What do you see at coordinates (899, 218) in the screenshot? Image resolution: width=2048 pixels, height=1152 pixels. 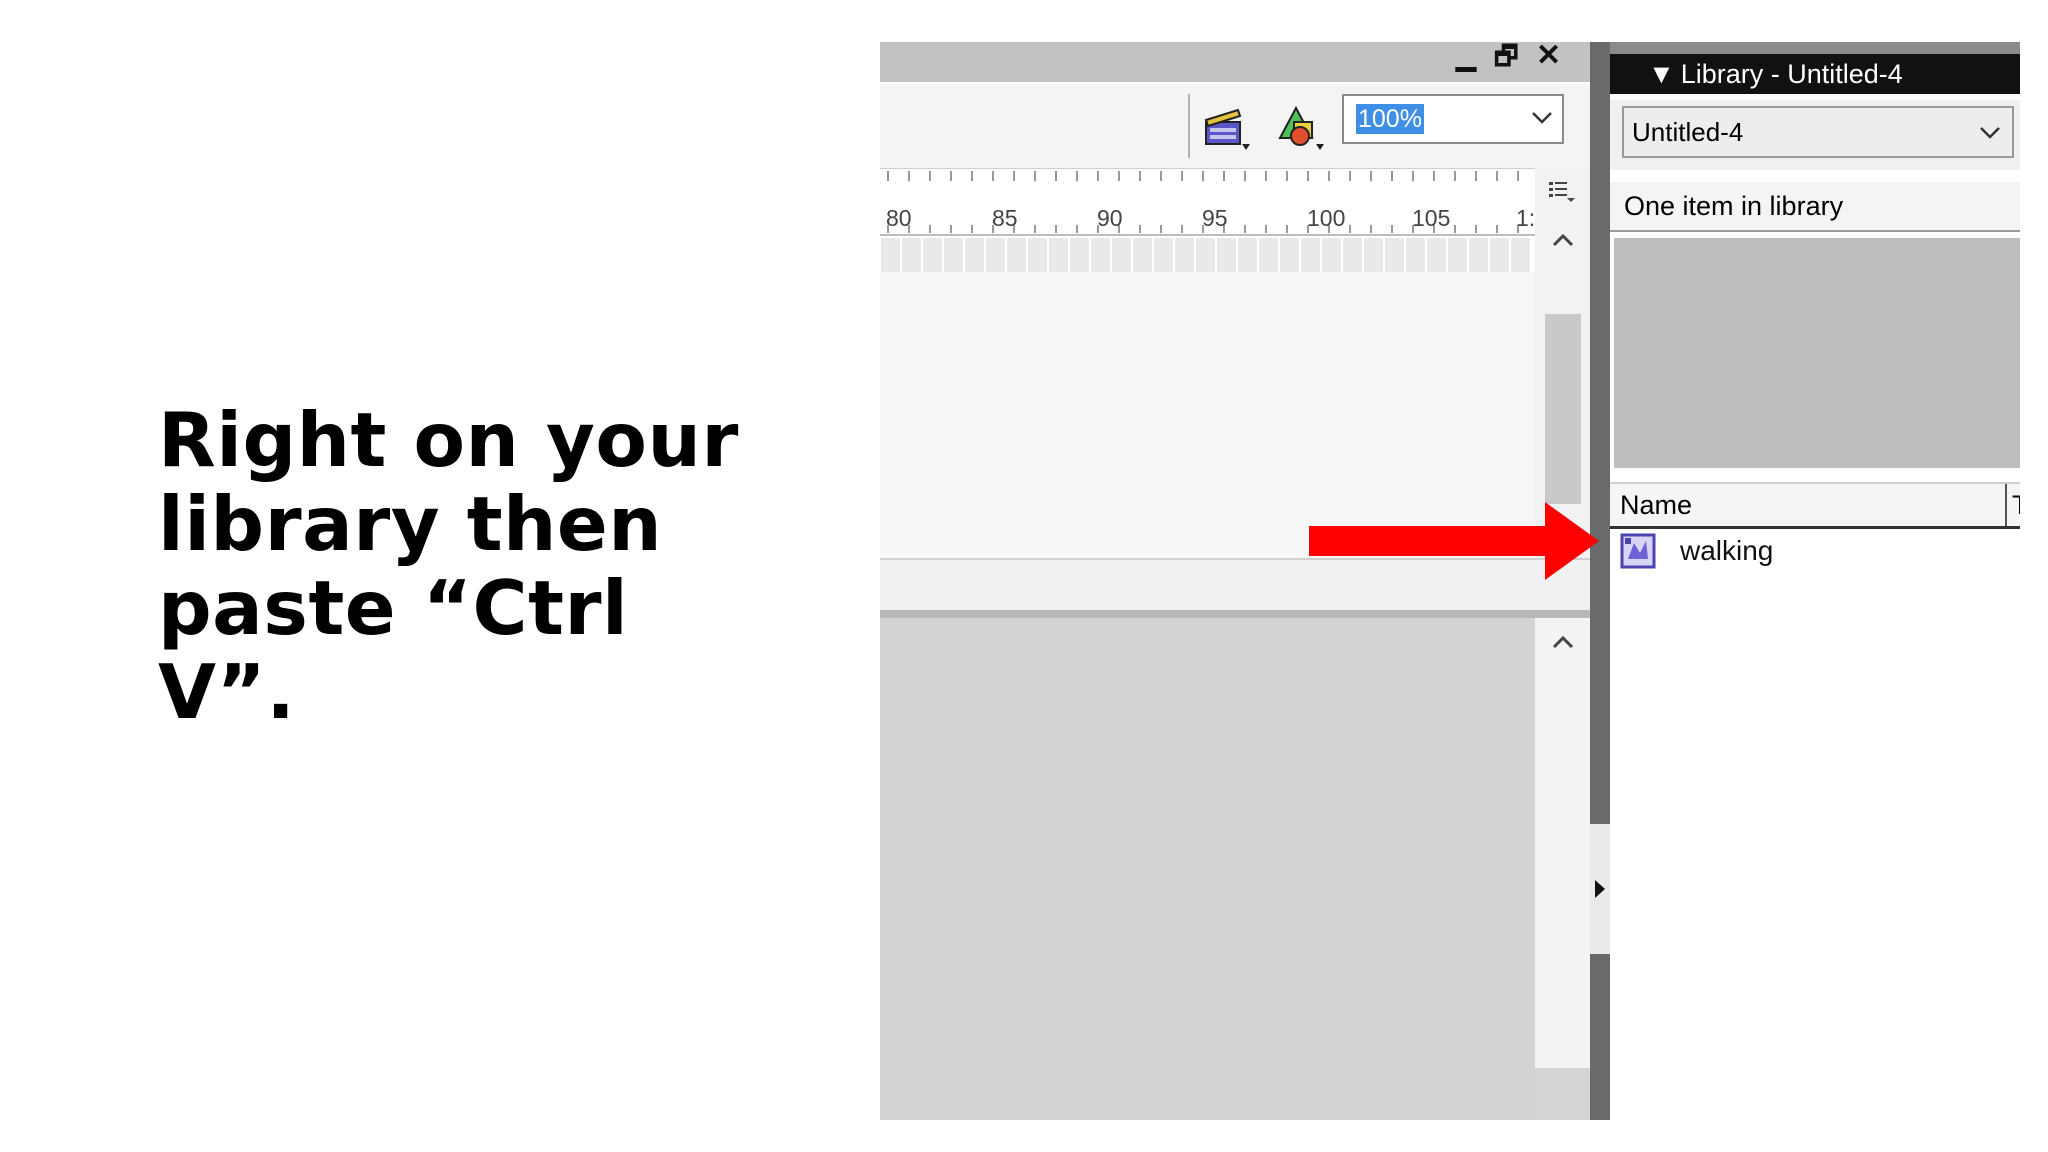 I see `ruler-label: 80` at bounding box center [899, 218].